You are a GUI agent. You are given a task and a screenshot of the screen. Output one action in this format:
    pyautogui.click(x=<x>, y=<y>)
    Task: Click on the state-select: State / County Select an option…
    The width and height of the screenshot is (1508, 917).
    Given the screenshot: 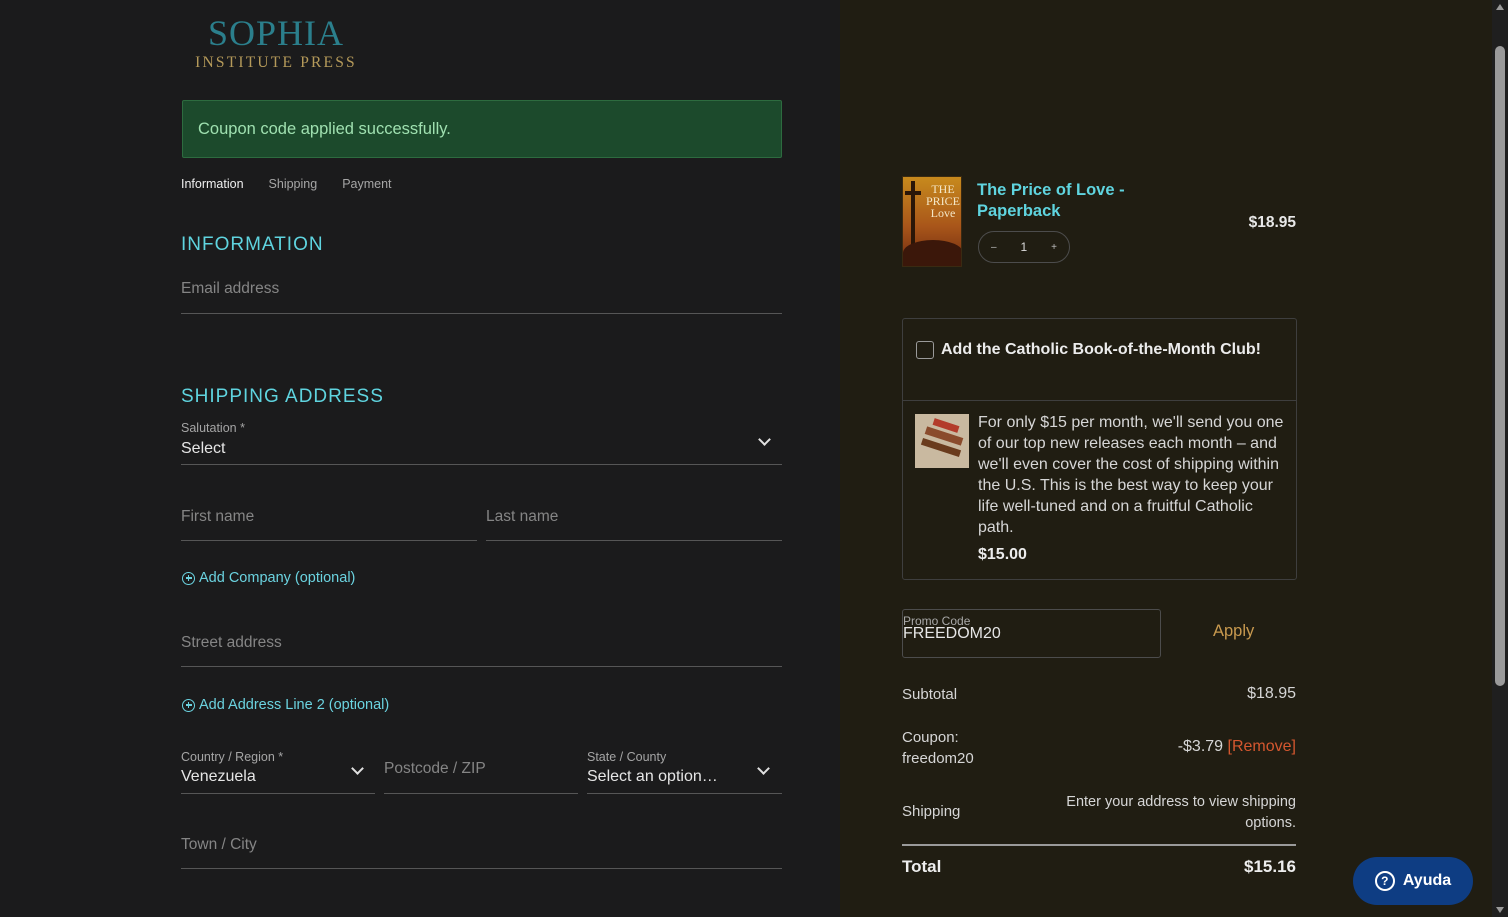 What is the action you would take?
    pyautogui.click(x=684, y=772)
    